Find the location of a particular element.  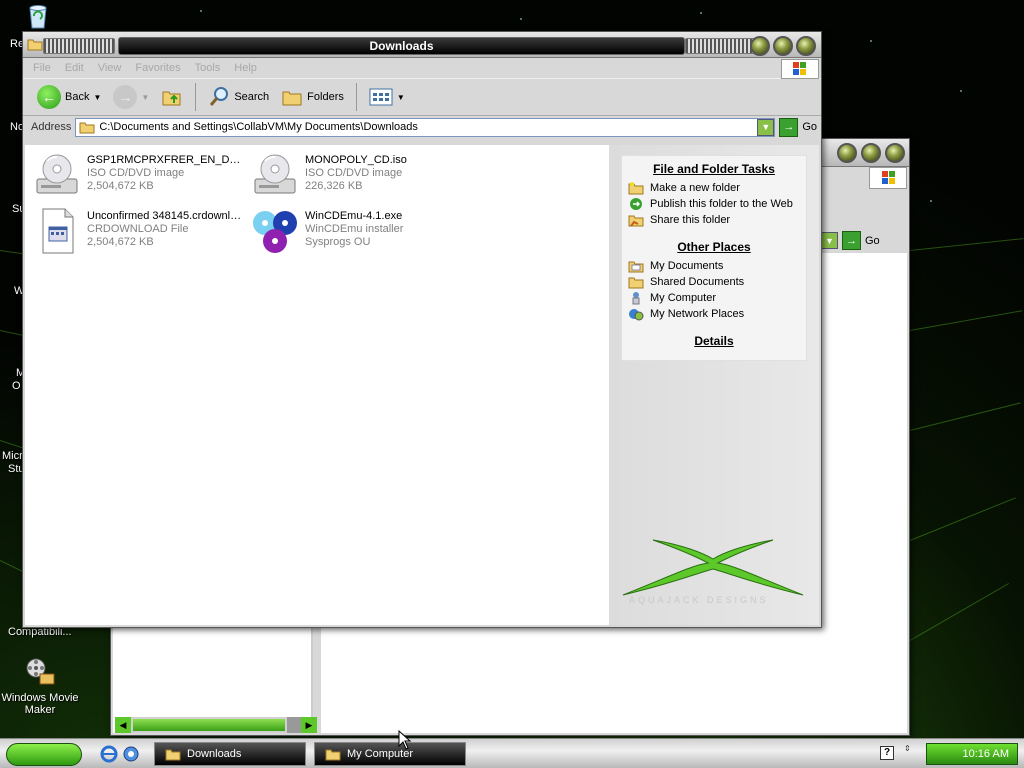

go-button-label: Go is located at coordinates (872, 241).